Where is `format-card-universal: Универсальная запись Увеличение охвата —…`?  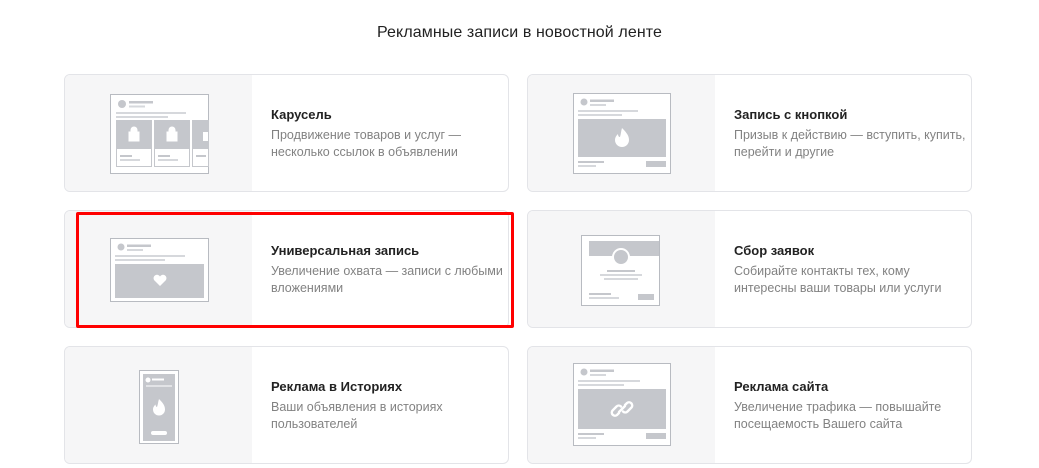 format-card-universal: Универсальная запись Увеличение охвата —… is located at coordinates (286, 269).